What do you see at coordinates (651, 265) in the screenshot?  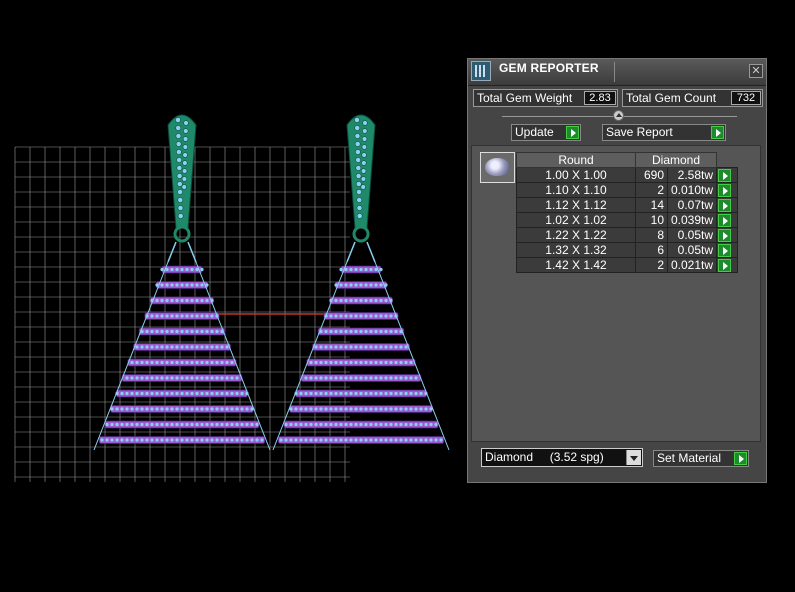 I see `cell-count: 2` at bounding box center [651, 265].